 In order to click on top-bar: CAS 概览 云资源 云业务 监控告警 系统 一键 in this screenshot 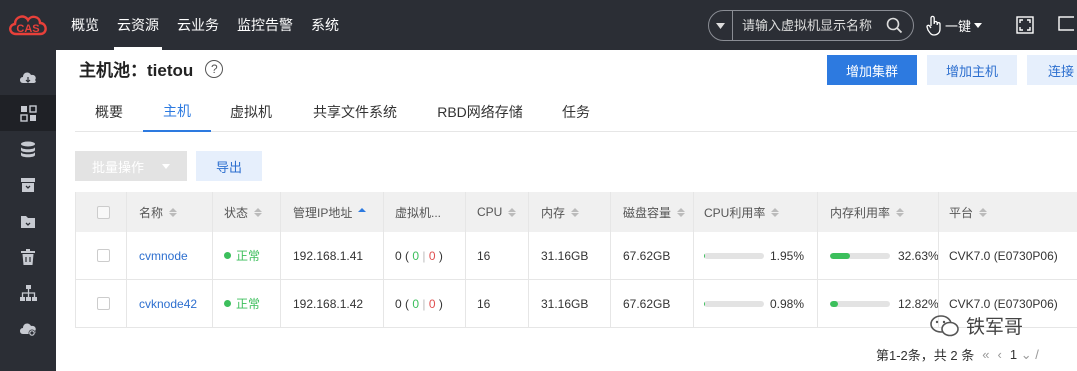, I will do `click(538, 25)`.